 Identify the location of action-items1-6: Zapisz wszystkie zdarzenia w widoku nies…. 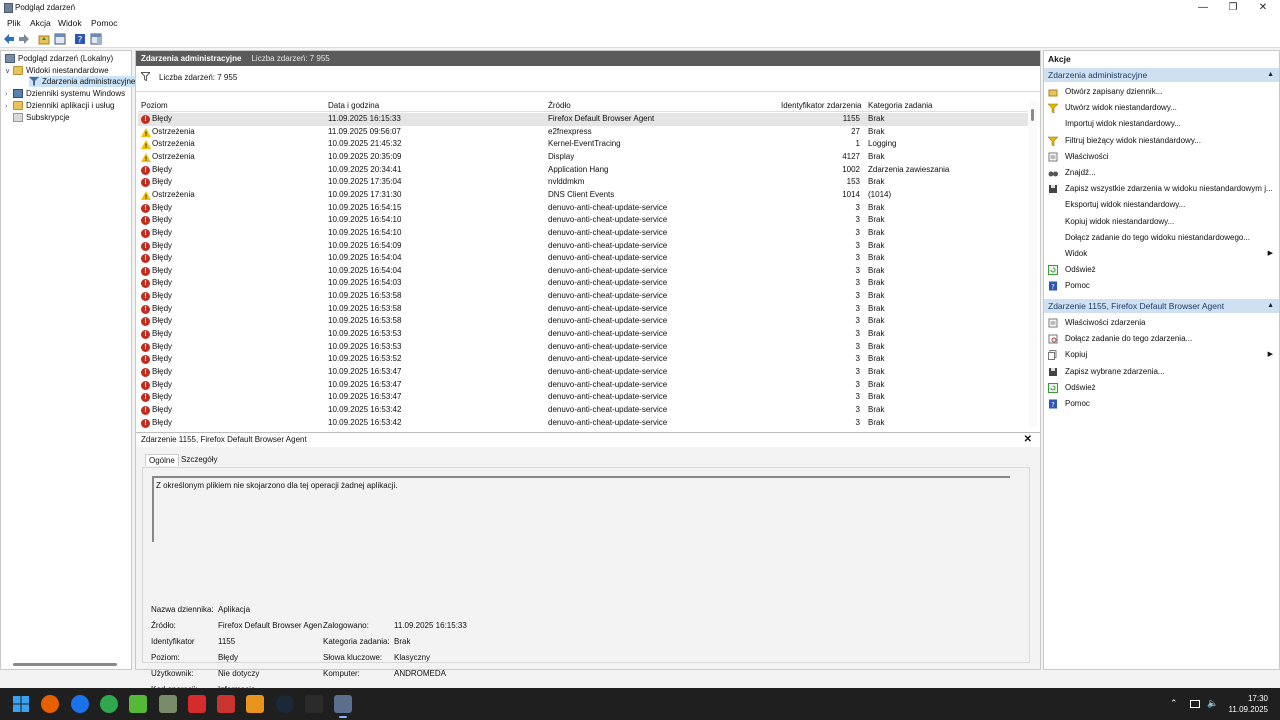
(1161, 189).